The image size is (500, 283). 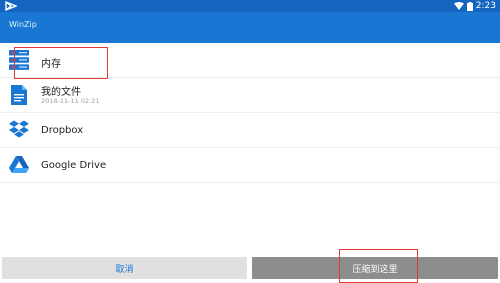 What do you see at coordinates (23, 24) in the screenshot?
I see `app-title: WinZip` at bounding box center [23, 24].